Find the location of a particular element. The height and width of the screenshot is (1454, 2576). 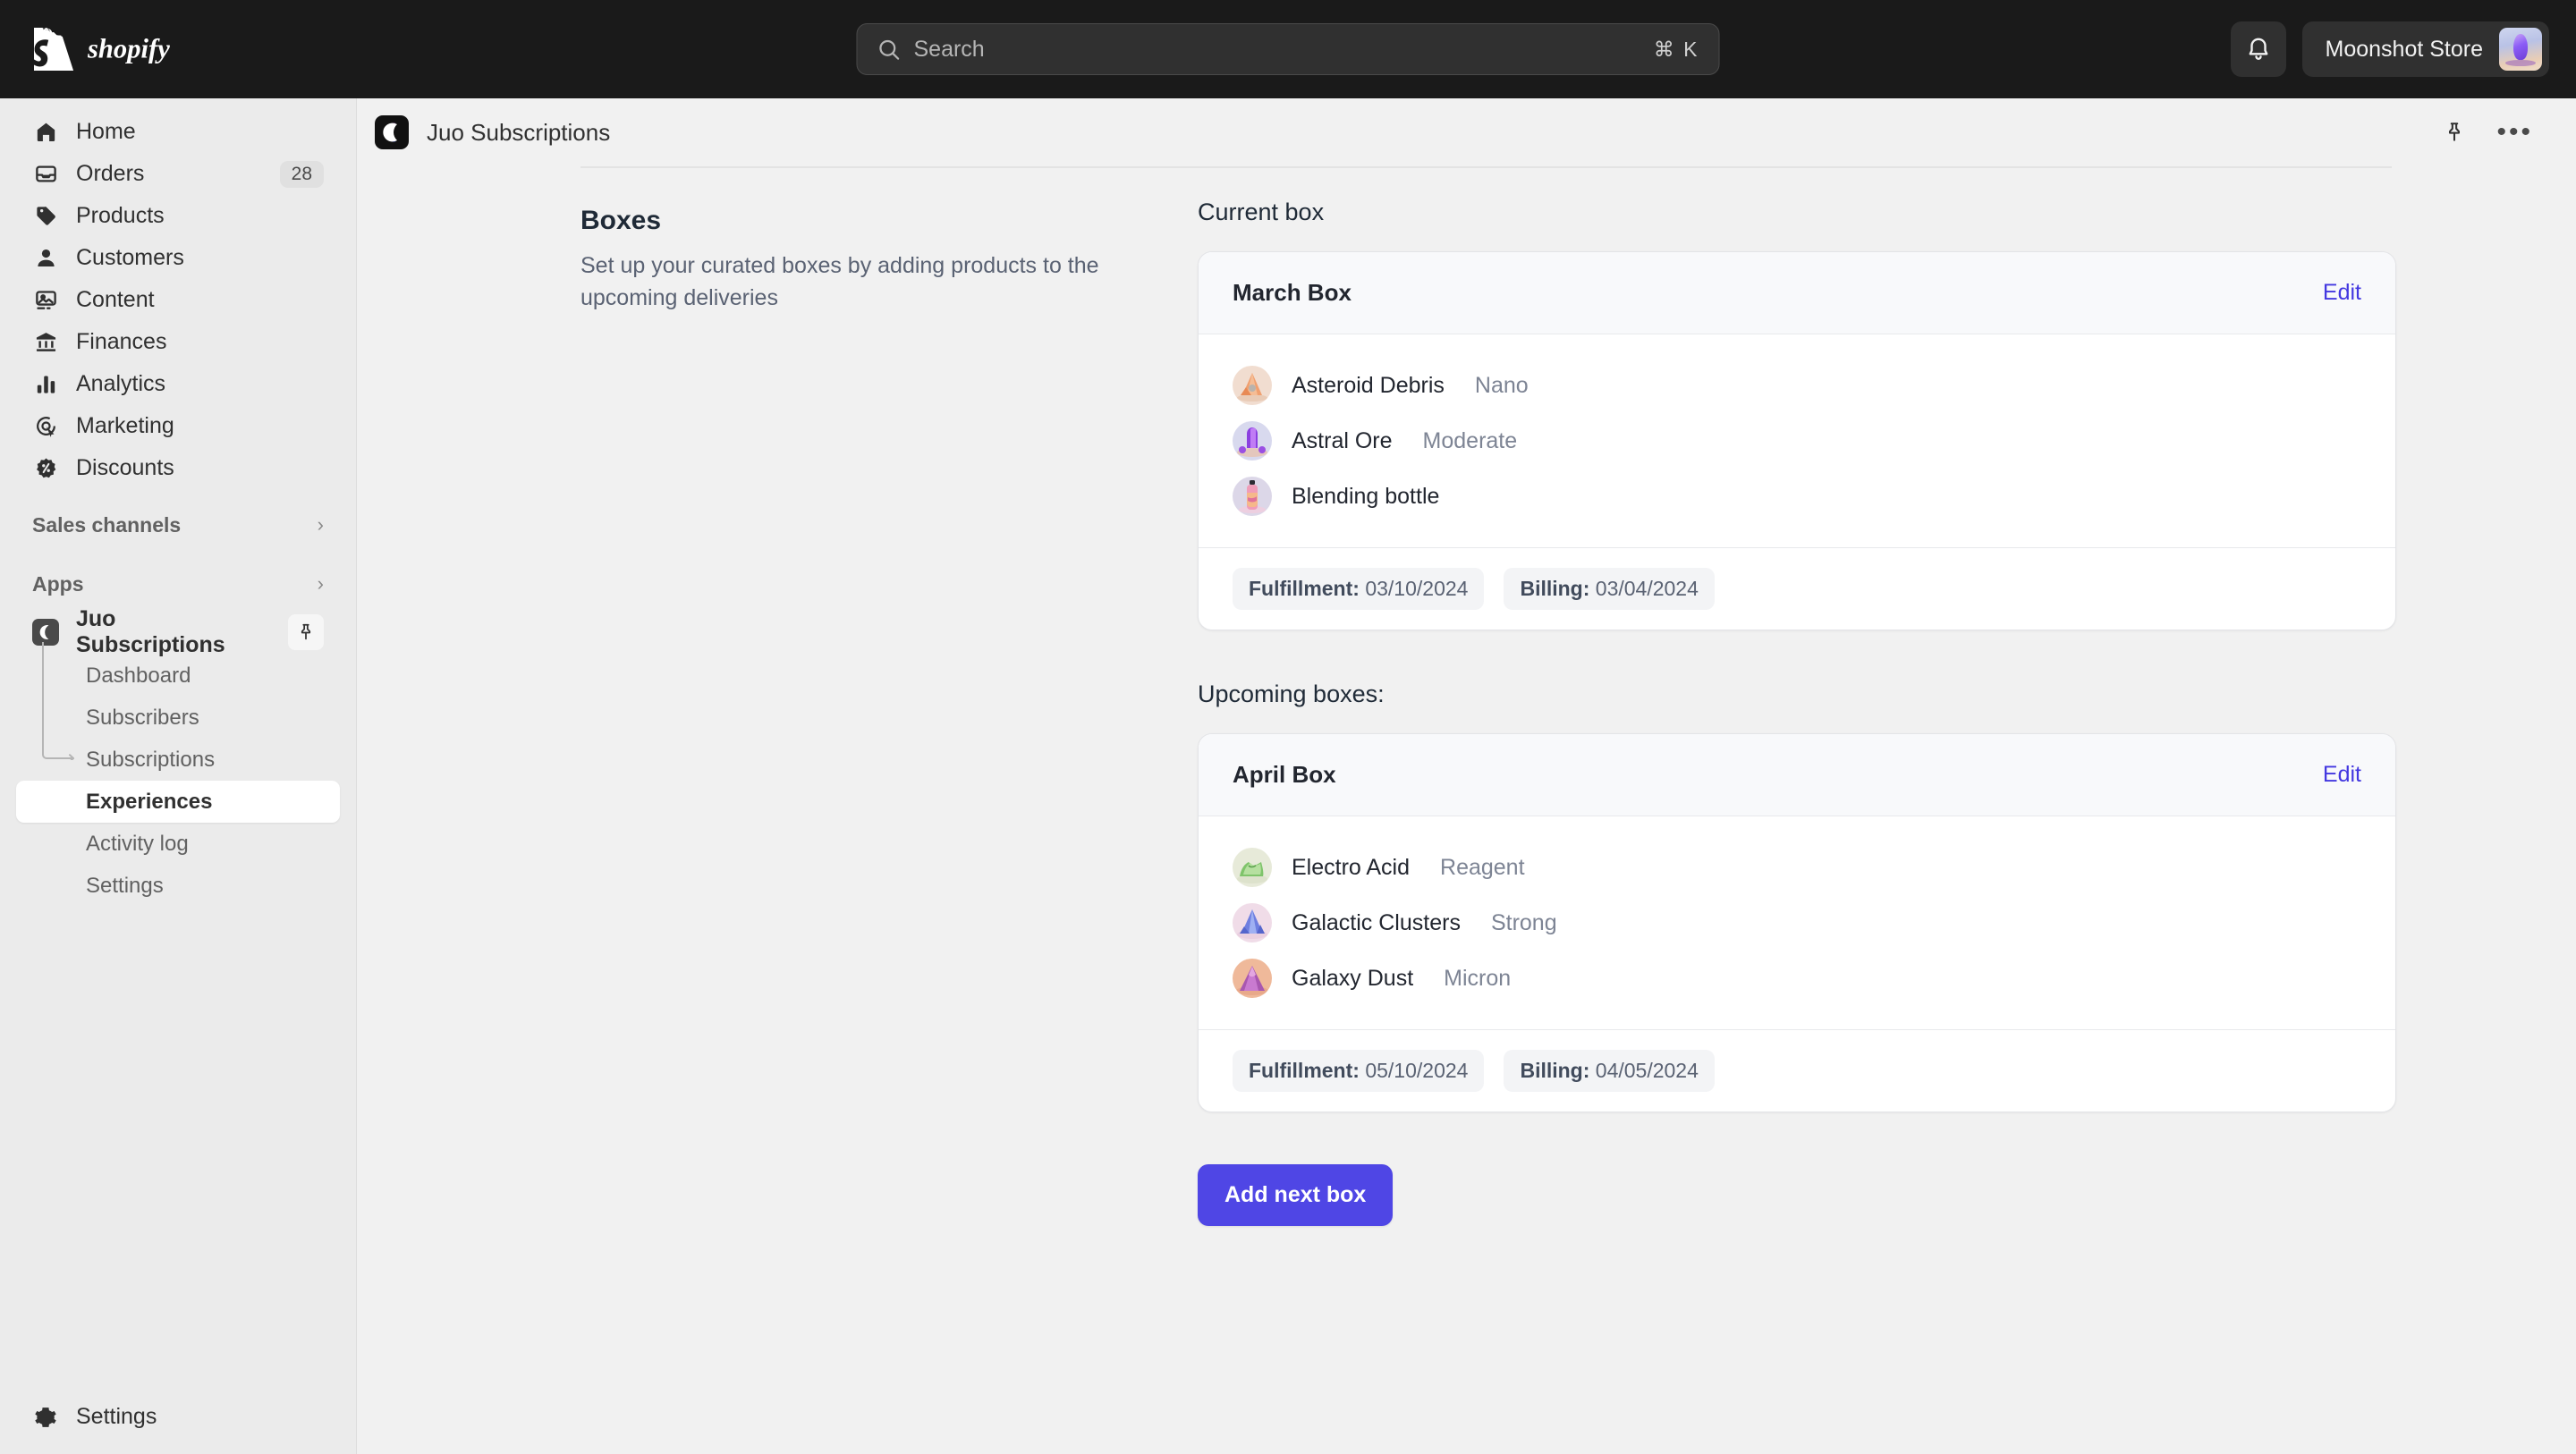

box-title: March Box is located at coordinates (1292, 292).